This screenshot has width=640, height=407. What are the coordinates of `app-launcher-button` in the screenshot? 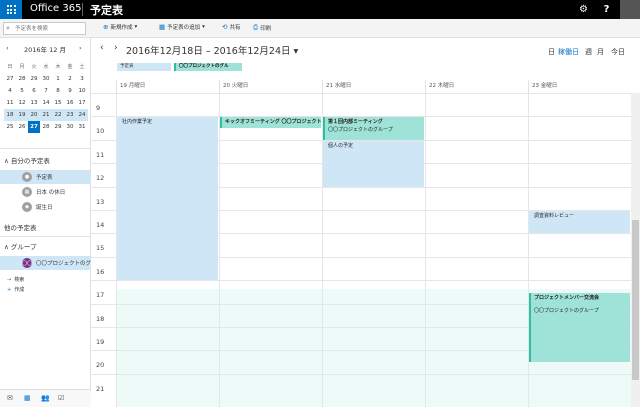 It's located at (11, 9).